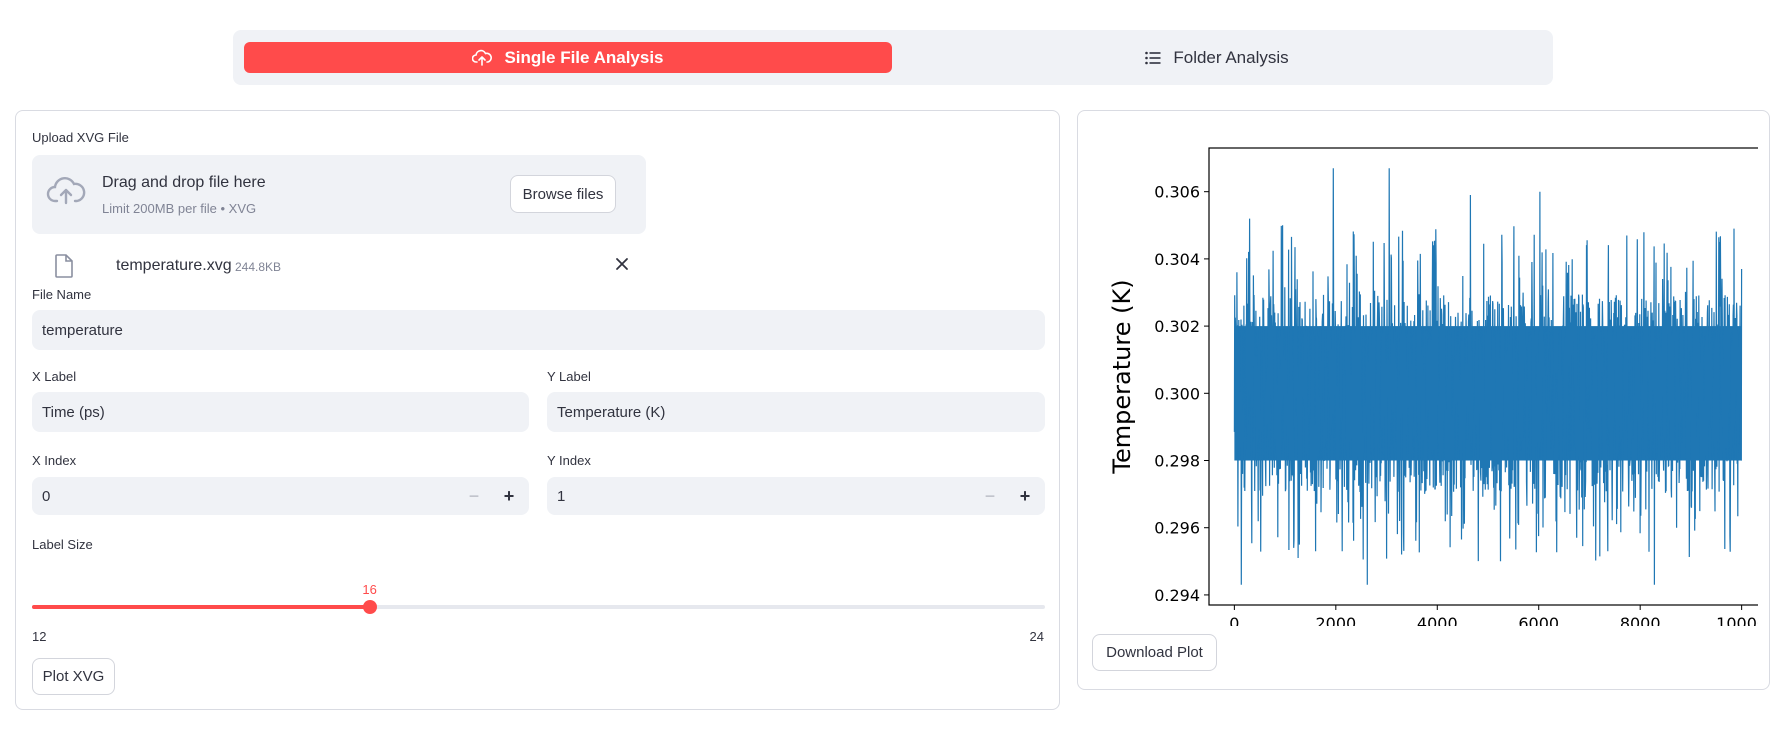  Describe the element at coordinates (1335, 620) in the screenshot. I see `x-tick-label: 2000` at that location.